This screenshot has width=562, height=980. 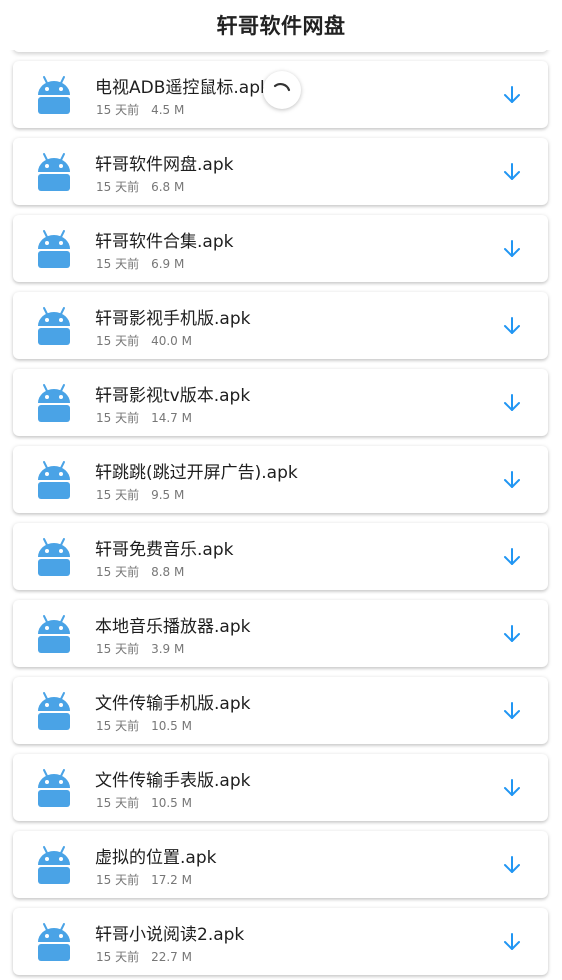 I want to click on file-size: 6.9 M, so click(x=168, y=264).